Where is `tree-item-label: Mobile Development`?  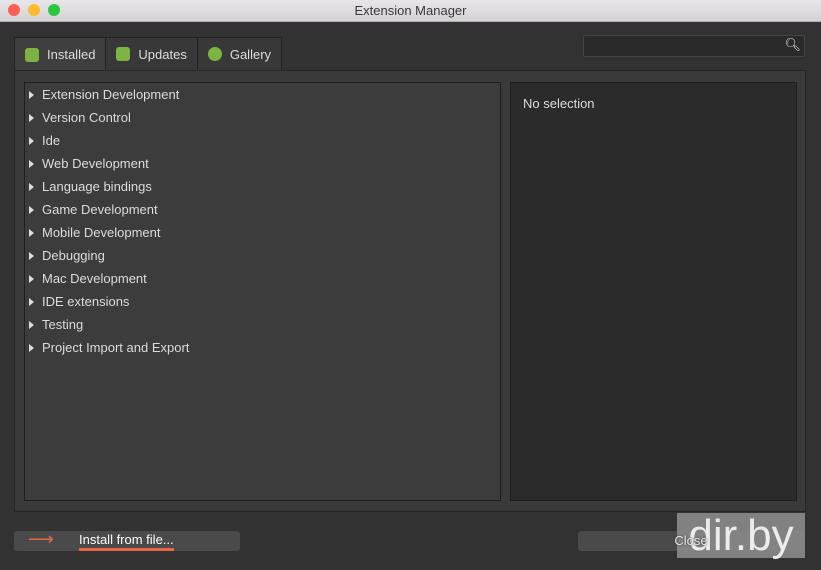 tree-item-label: Mobile Development is located at coordinates (101, 232).